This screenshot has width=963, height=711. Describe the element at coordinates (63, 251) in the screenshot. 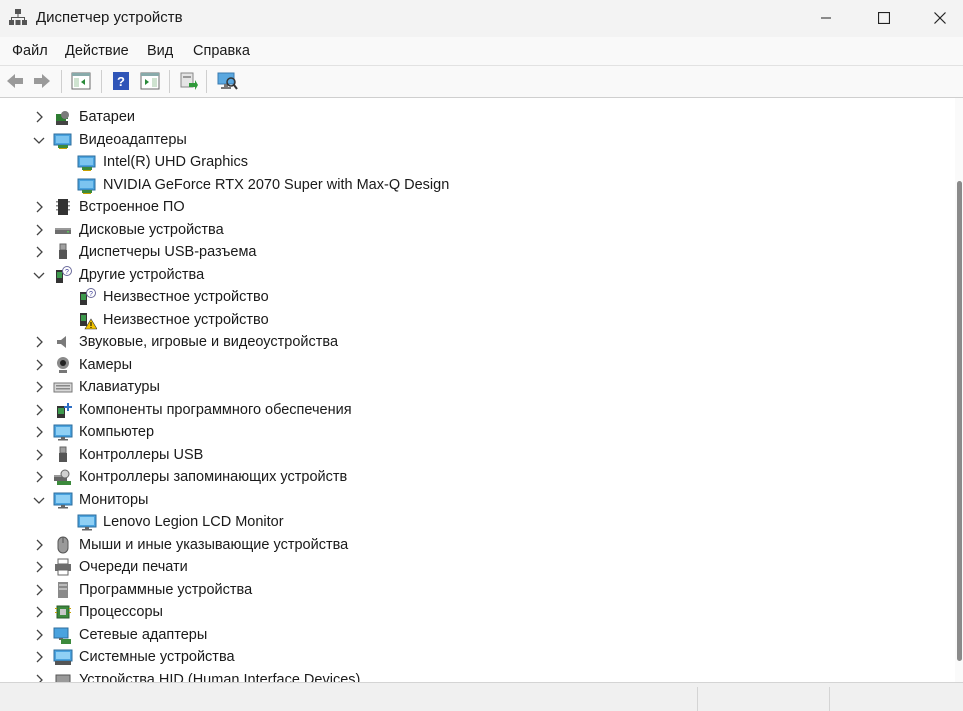

I see `usb-connector-icon` at that location.